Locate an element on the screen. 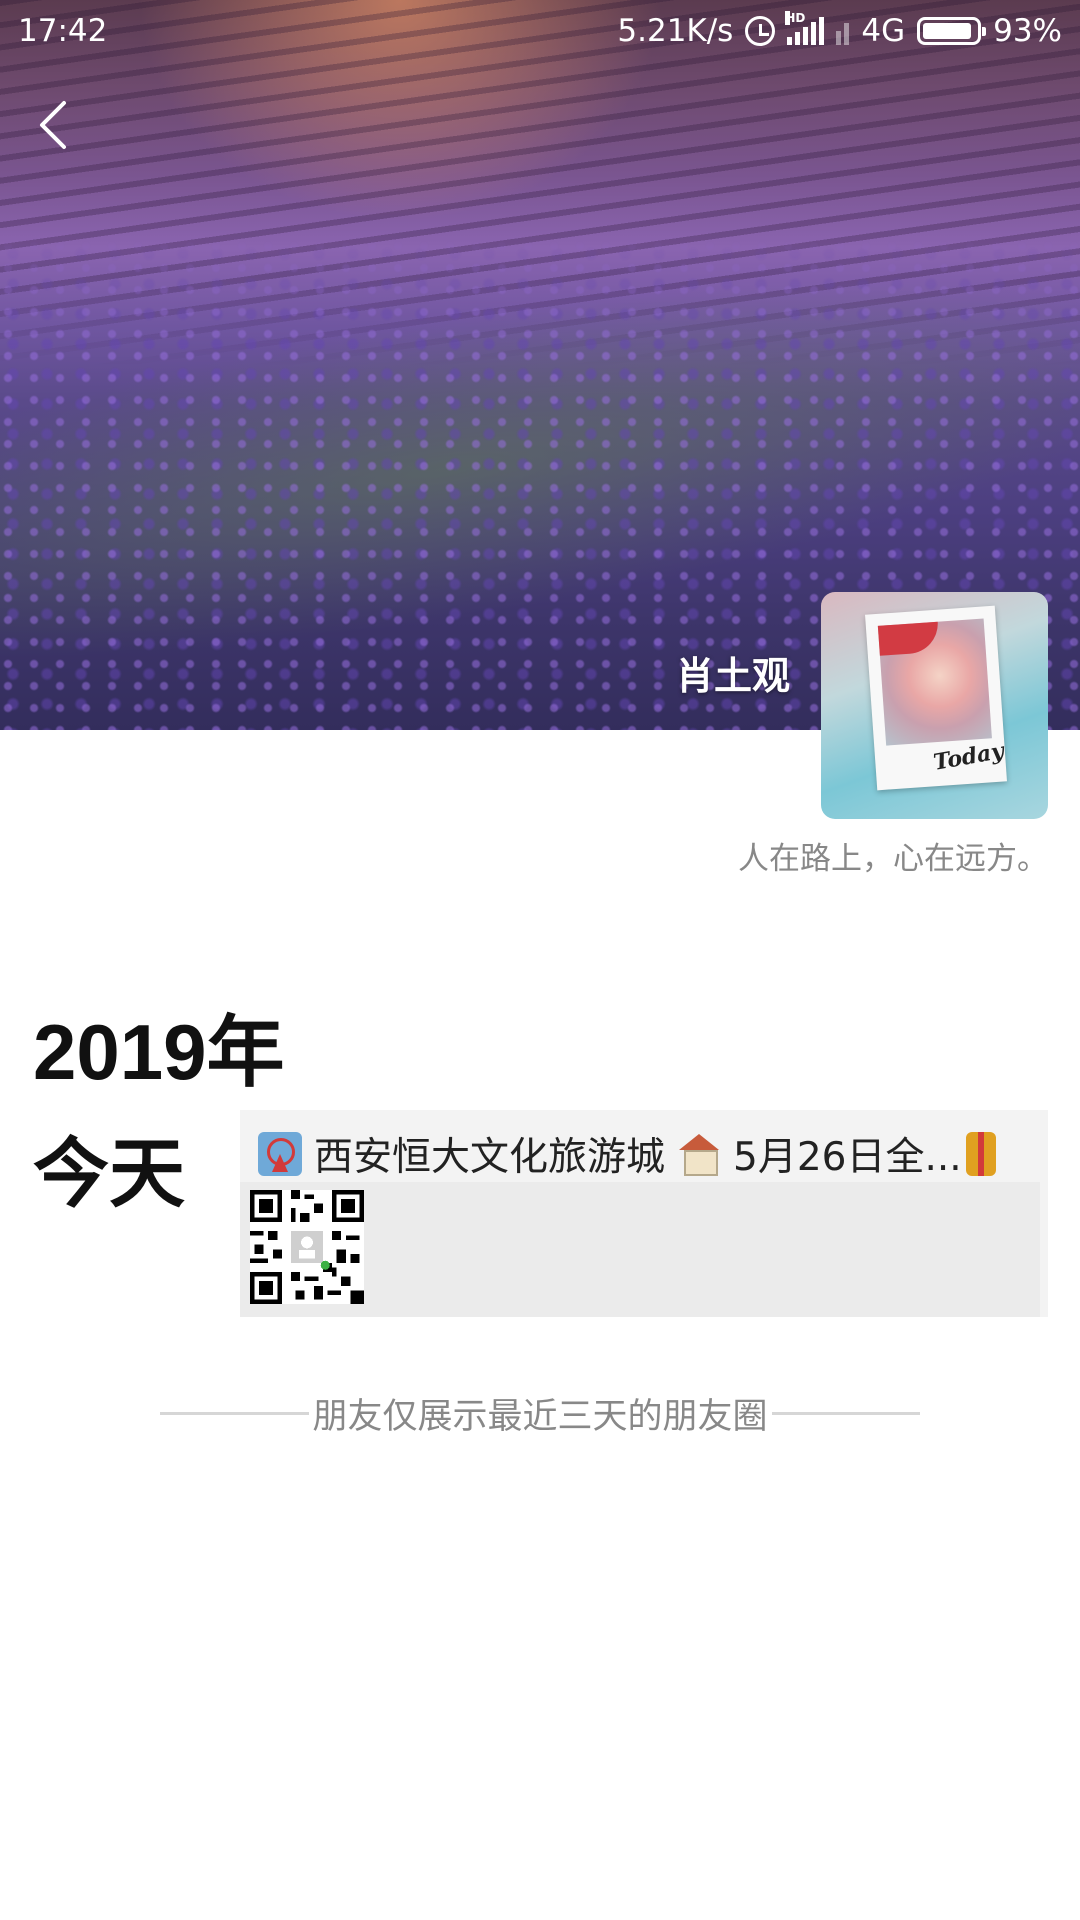 The width and height of the screenshot is (1080, 1920). avatar: Today is located at coordinates (934, 705).